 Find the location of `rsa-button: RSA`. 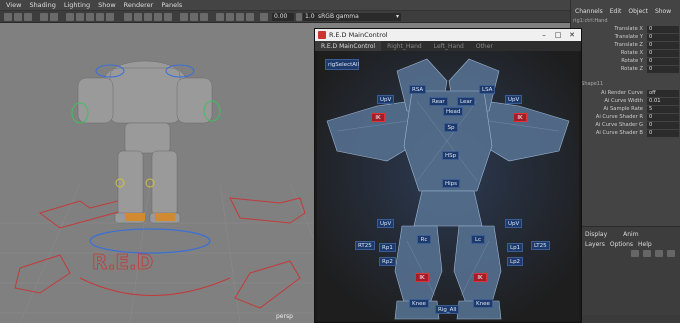

rsa-button: RSA is located at coordinates (418, 89).